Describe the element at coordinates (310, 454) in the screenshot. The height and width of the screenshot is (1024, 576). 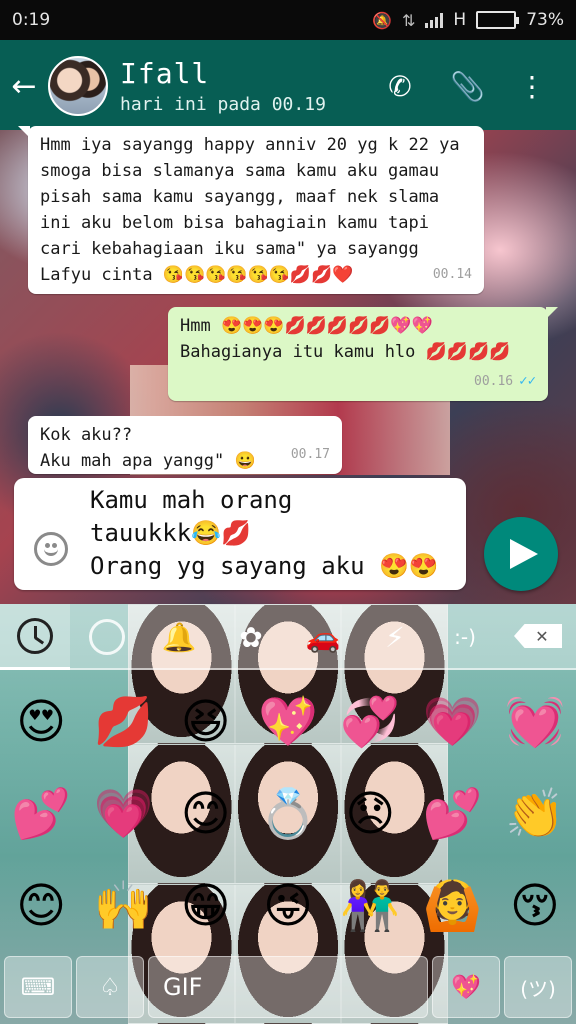
I see `message-time: 00.17` at that location.